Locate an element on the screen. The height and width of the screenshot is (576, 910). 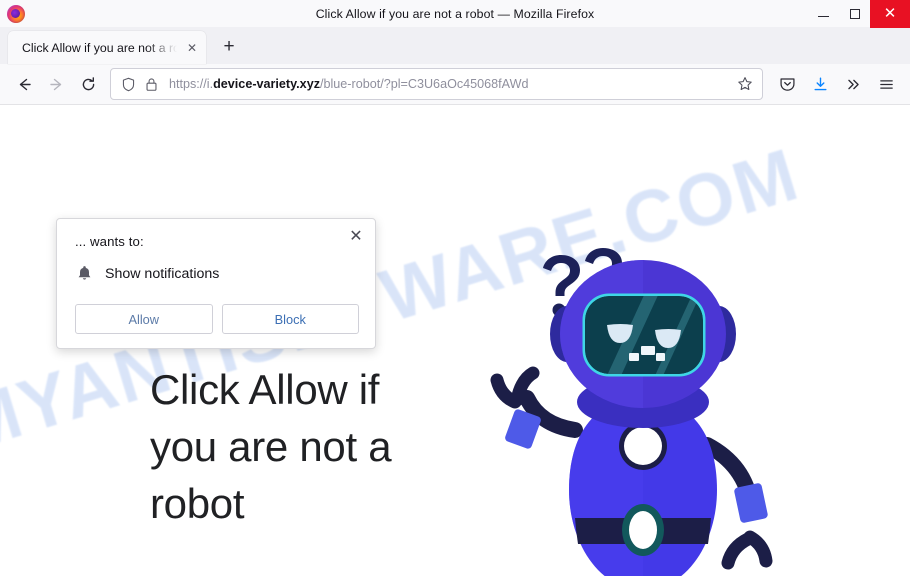
double-chevron-right-icon is located at coordinates (853, 84).